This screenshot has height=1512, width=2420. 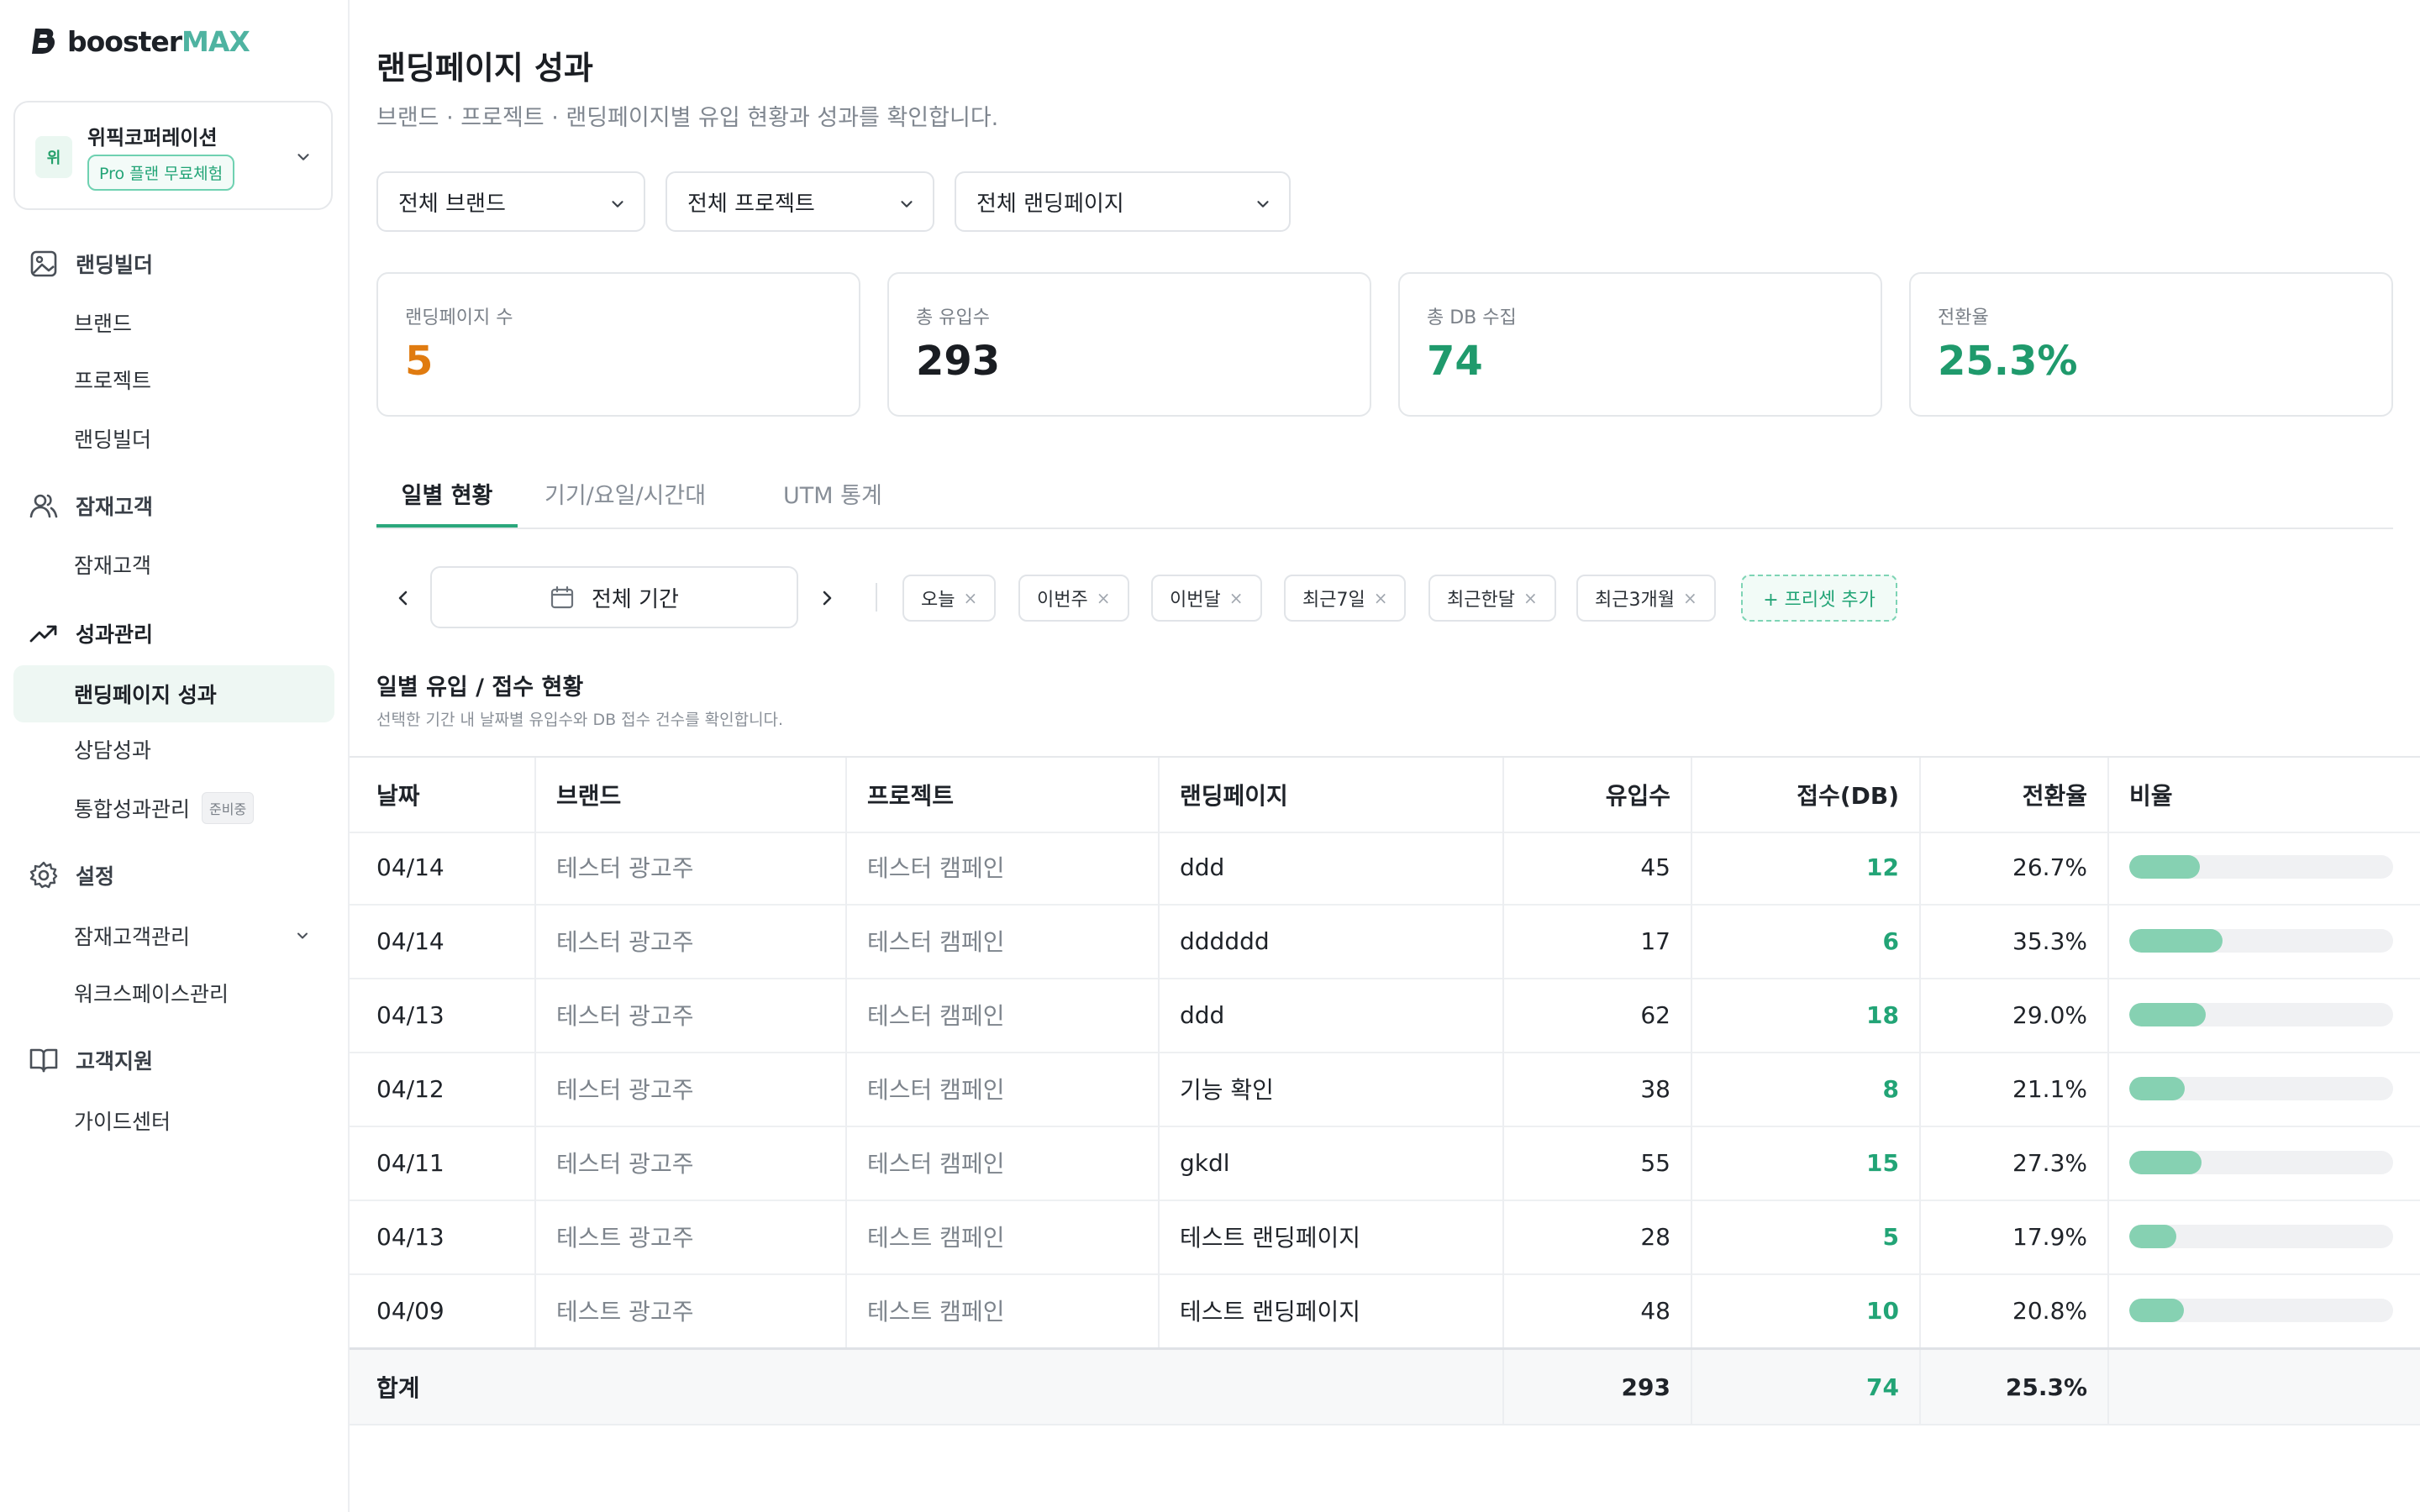 I want to click on nav-section-prospects: 잠재고객, so click(x=91, y=505).